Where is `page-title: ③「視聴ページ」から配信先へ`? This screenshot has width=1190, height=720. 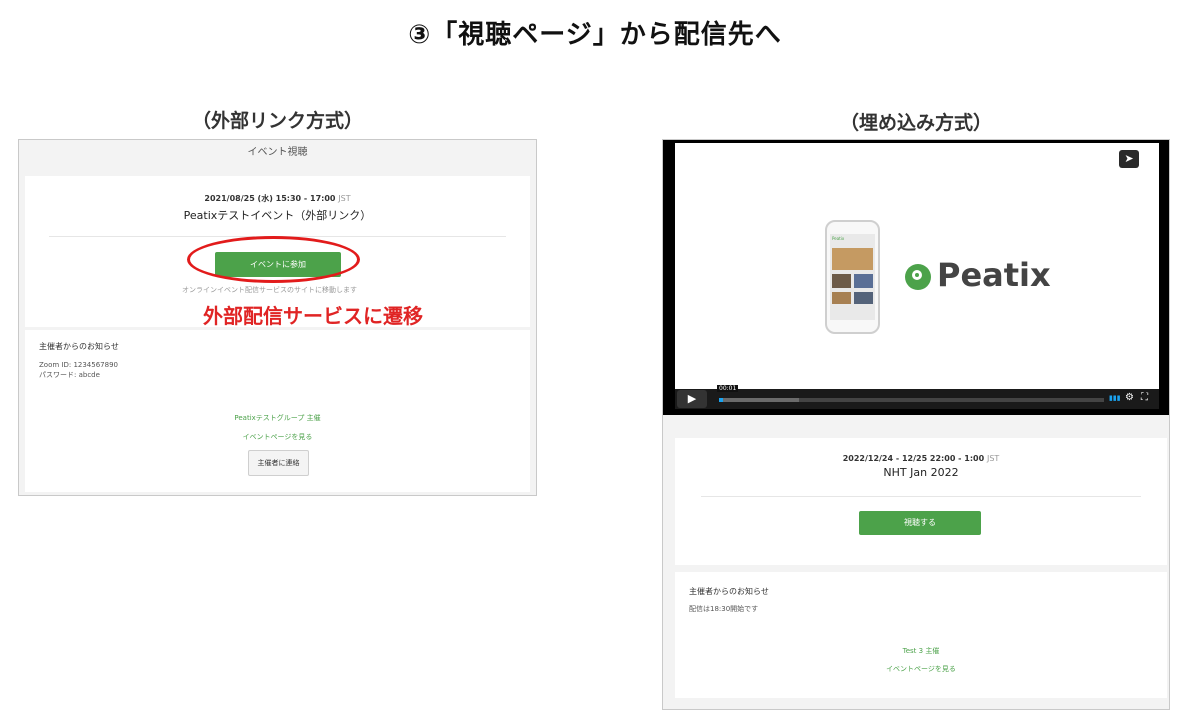
page-title: ③「視聴ページ」から配信先へ is located at coordinates (595, 35).